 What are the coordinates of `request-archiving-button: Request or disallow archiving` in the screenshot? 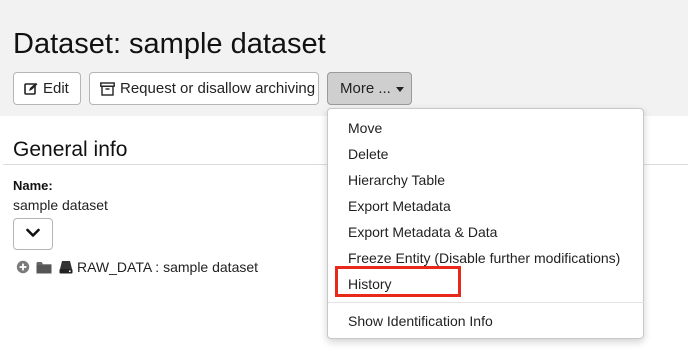 It's located at (204, 88).